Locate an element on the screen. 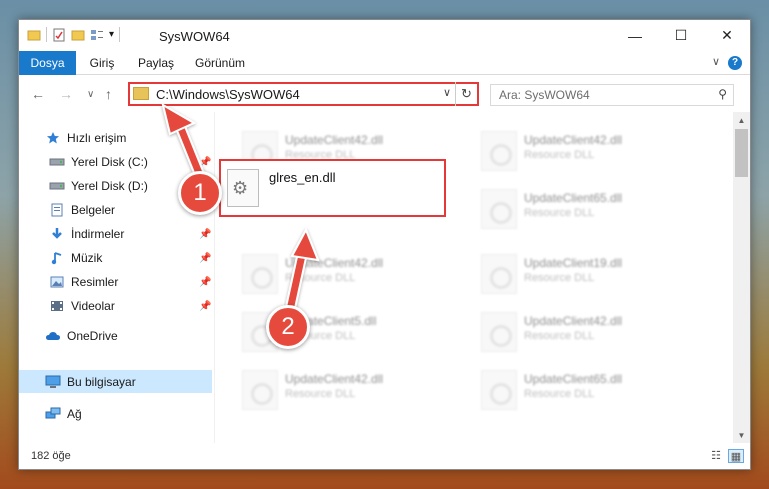 The image size is (769, 489). maximize-button: ☐ is located at coordinates (681, 35).